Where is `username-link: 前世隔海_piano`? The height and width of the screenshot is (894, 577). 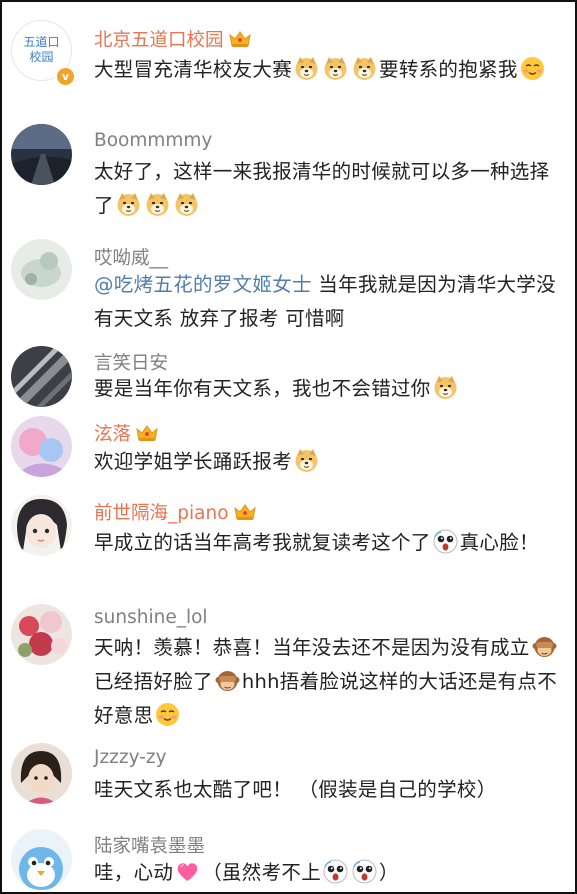 username-link: 前世隔海_piano is located at coordinates (175, 512).